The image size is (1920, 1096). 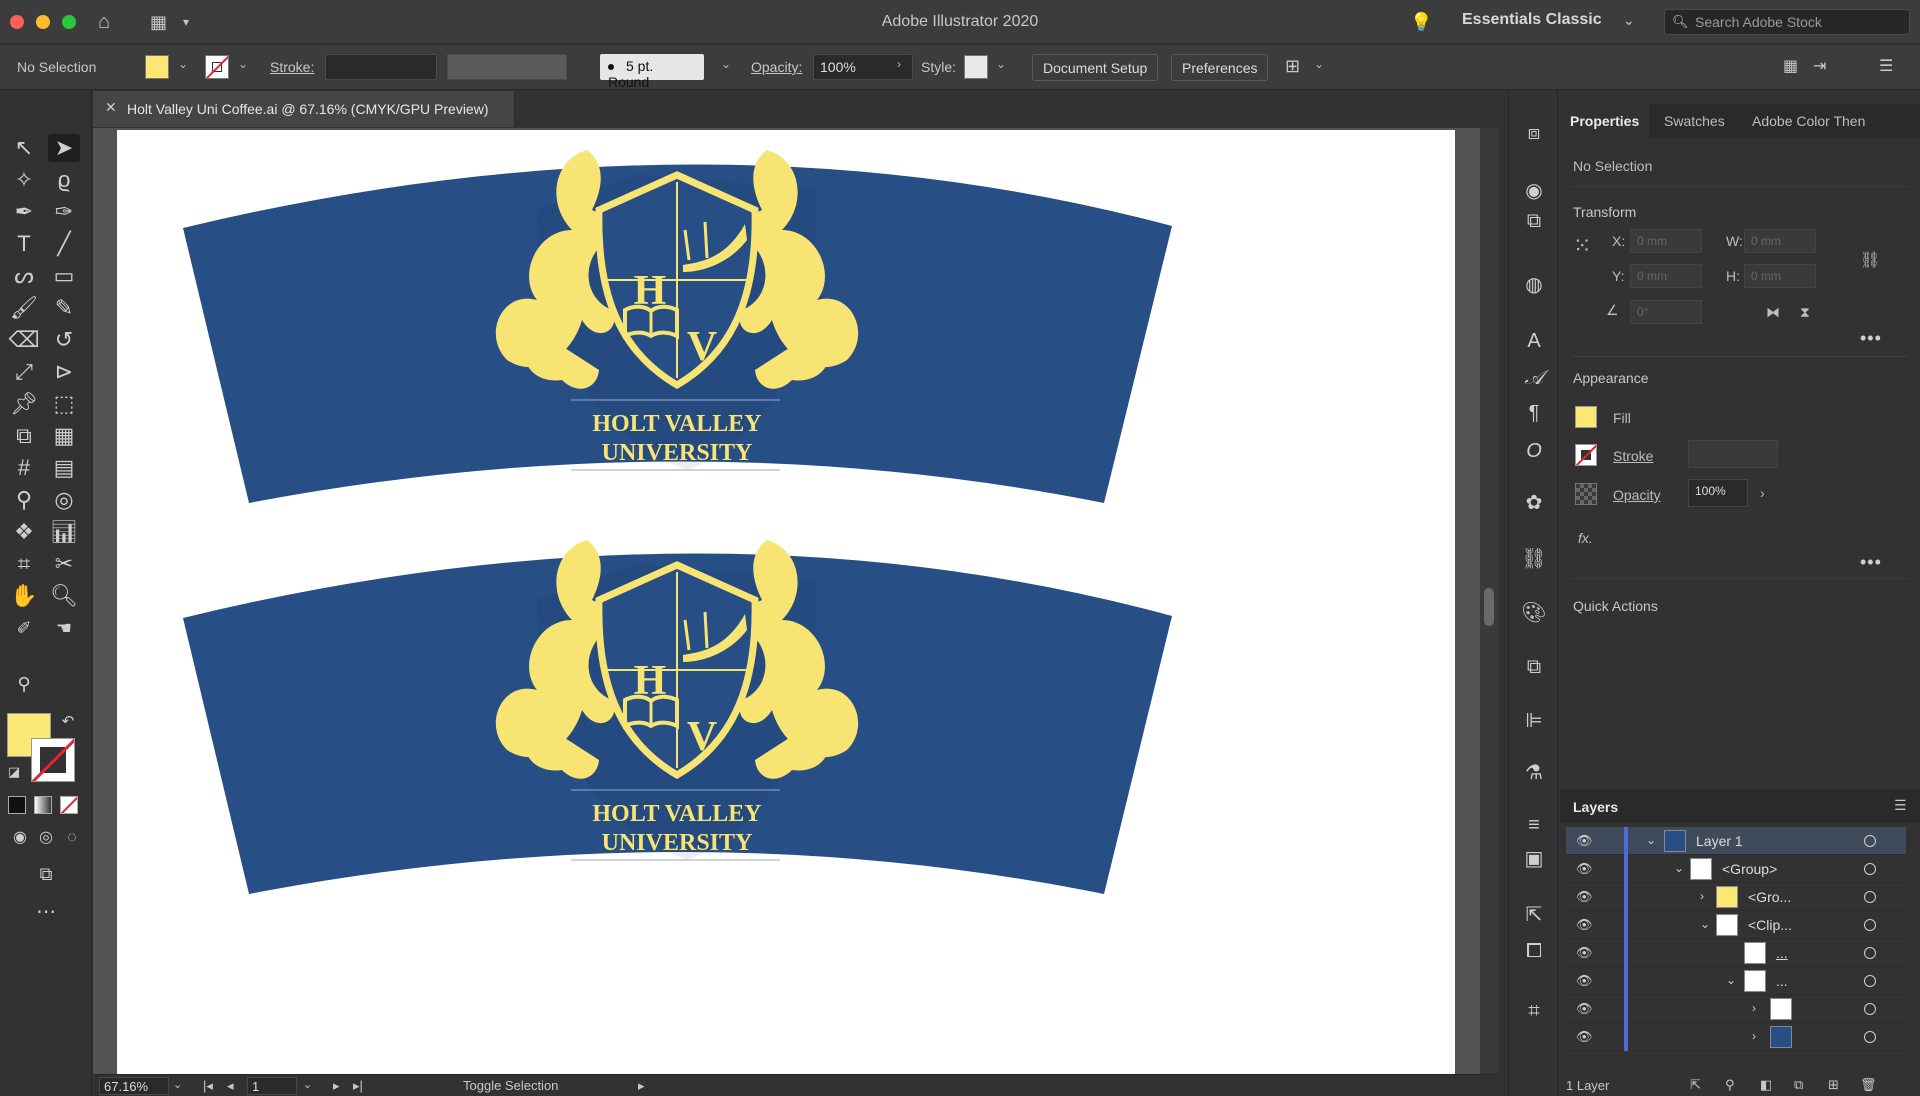 I want to click on paintbrush-tool-icon: 🖌︎, so click(x=24, y=308).